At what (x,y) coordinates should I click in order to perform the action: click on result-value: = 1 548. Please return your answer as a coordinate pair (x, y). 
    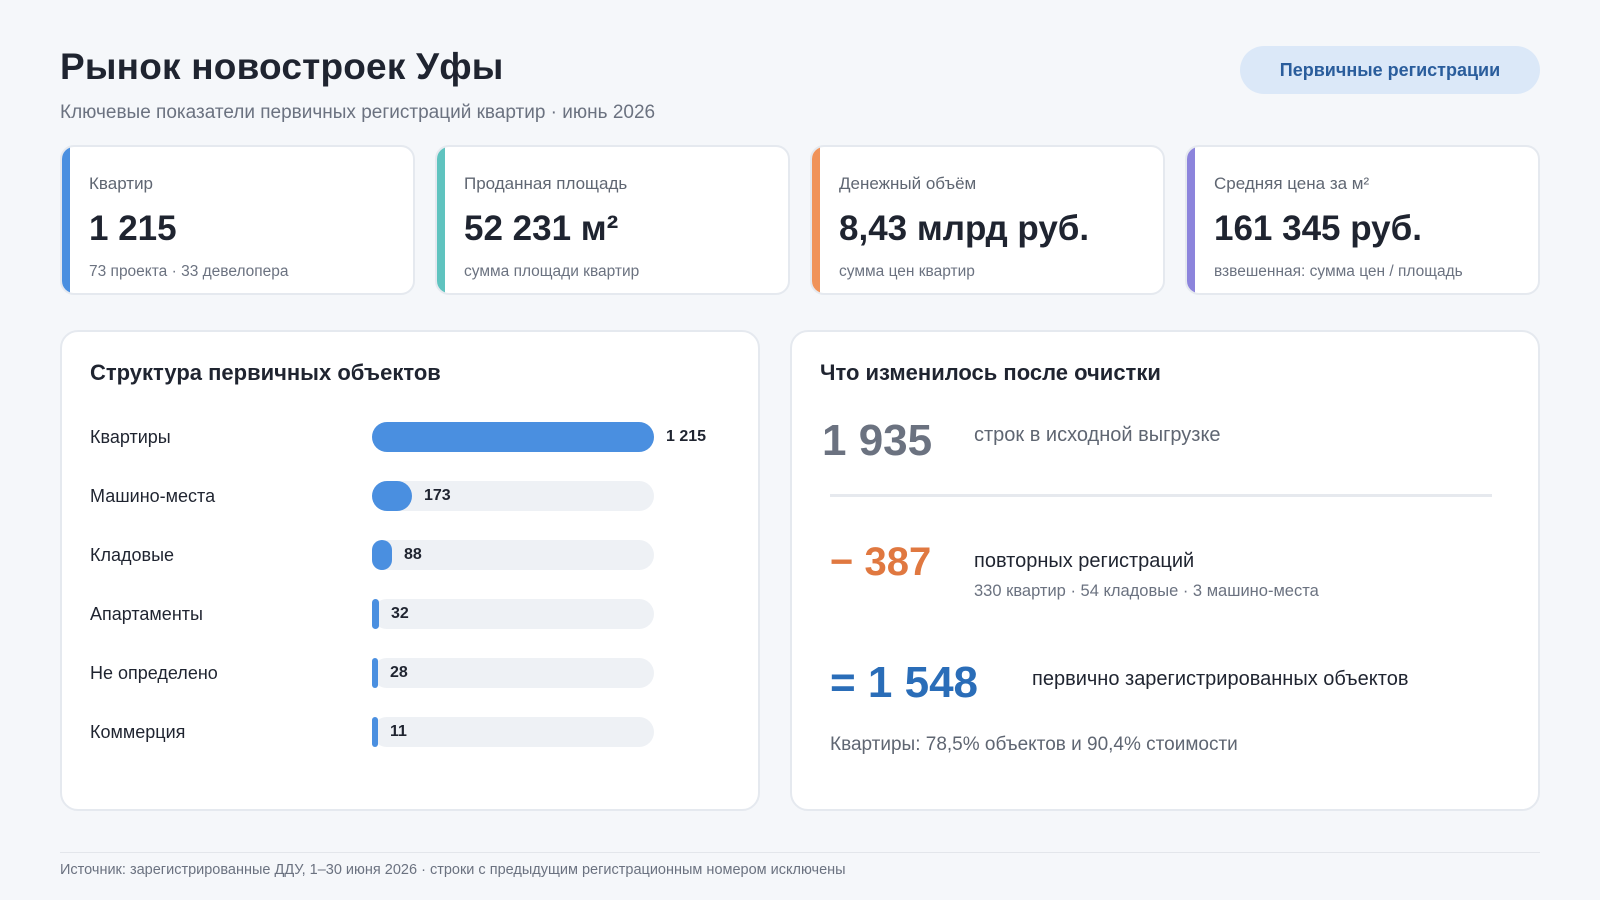
    Looking at the image, I should click on (904, 682).